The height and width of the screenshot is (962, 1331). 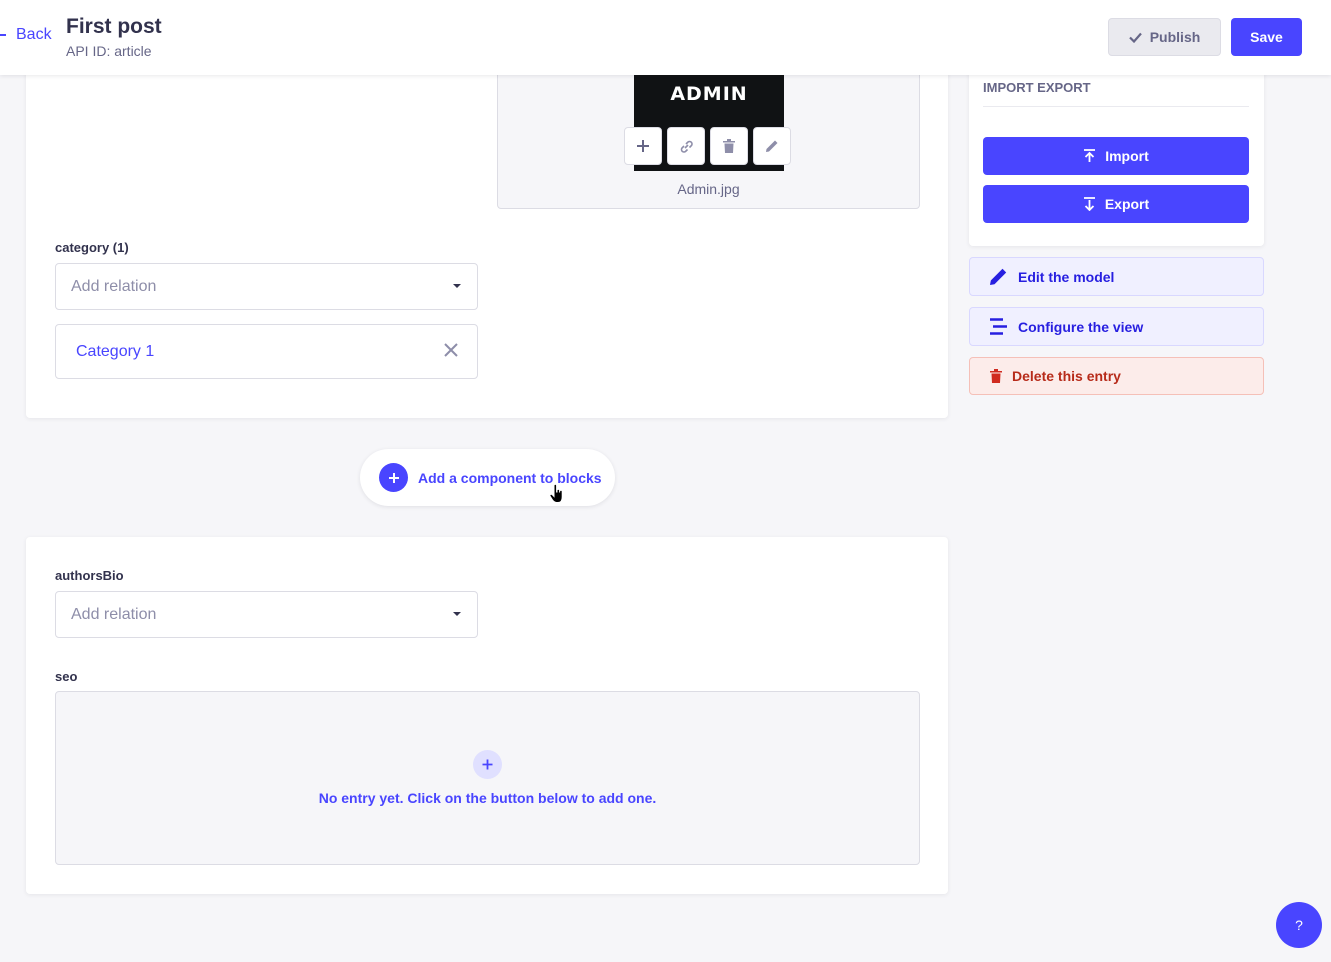 I want to click on help-button: ?, so click(x=1299, y=925).